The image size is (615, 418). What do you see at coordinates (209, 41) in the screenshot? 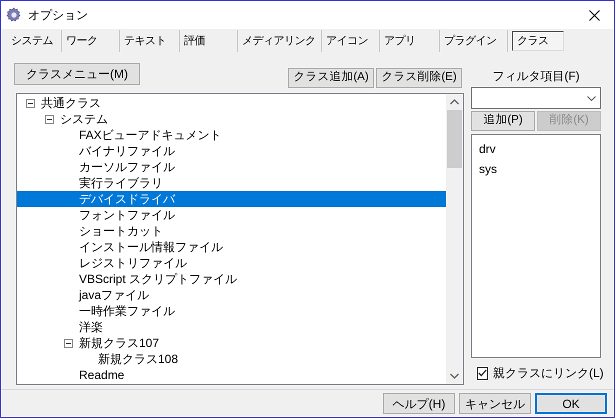
I see `tab: 評価` at bounding box center [209, 41].